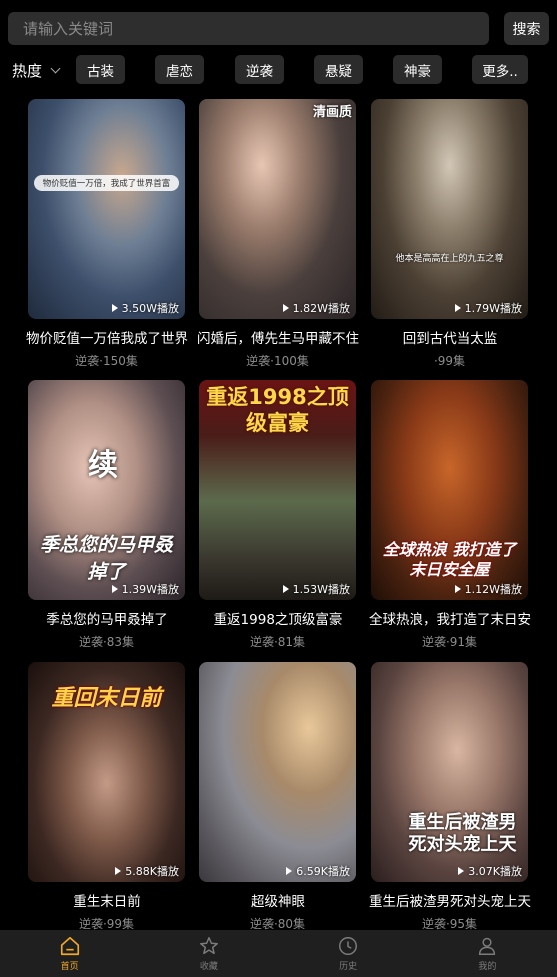  Describe the element at coordinates (179, 69) in the screenshot. I see `filter-chip: 虐恋` at that location.